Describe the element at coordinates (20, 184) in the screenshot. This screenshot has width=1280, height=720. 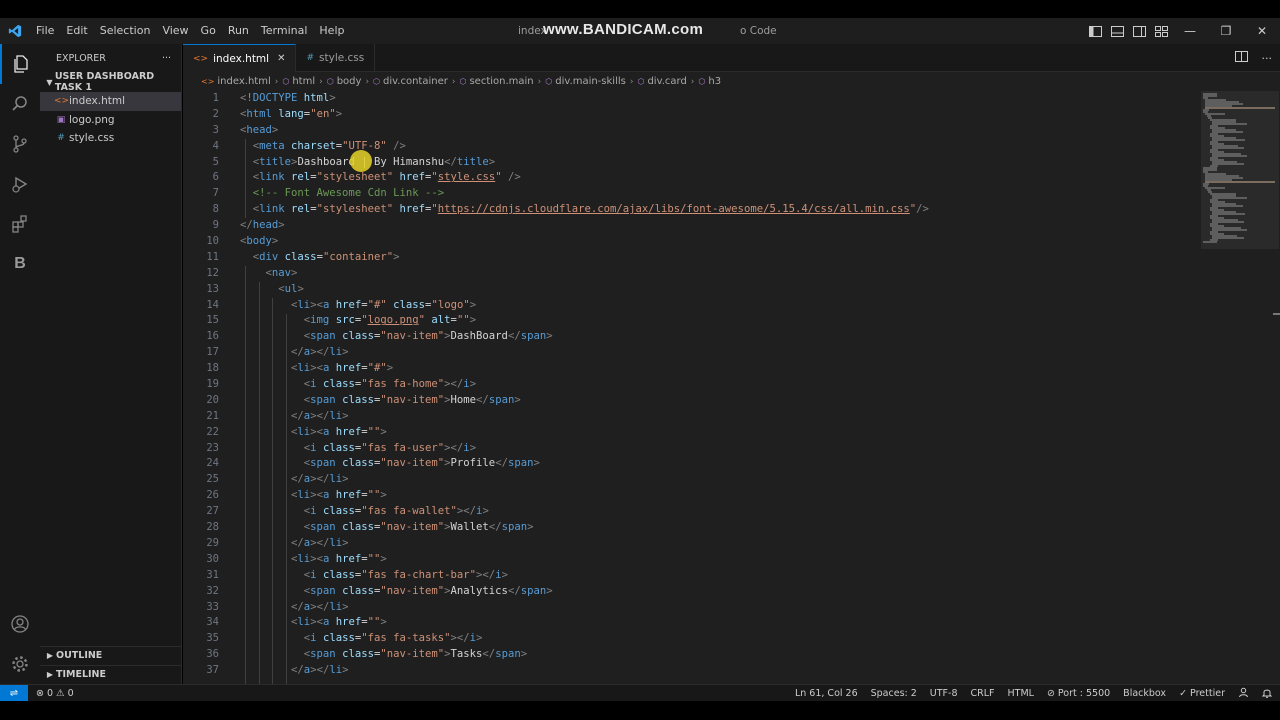
I see `run-debug-icon` at that location.